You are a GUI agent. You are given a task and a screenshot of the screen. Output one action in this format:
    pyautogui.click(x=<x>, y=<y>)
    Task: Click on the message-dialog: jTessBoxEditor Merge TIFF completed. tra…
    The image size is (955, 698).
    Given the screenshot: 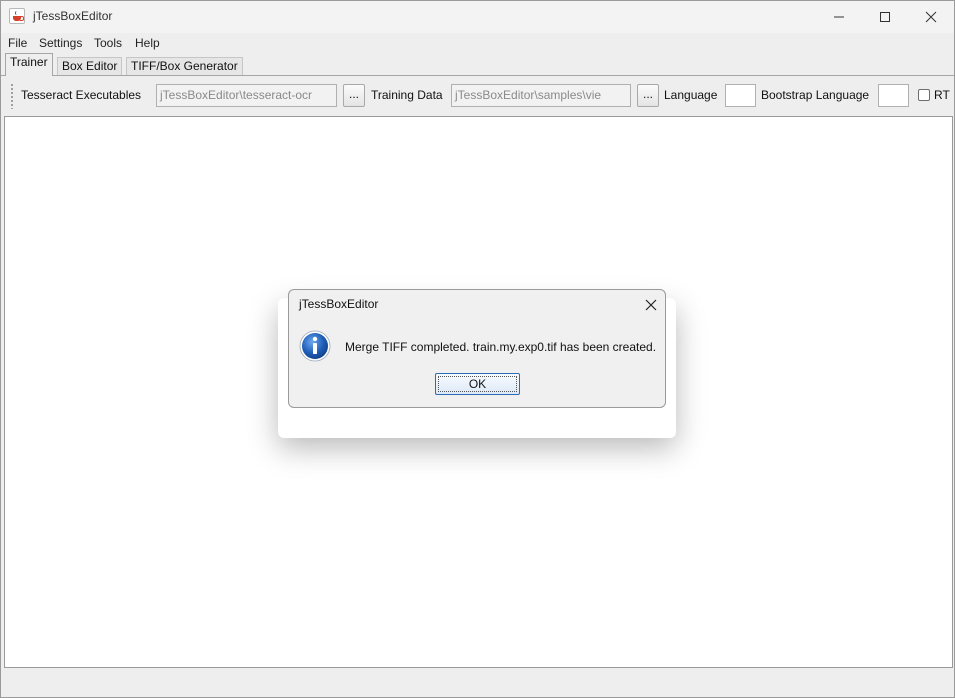 What is the action you would take?
    pyautogui.click(x=477, y=348)
    